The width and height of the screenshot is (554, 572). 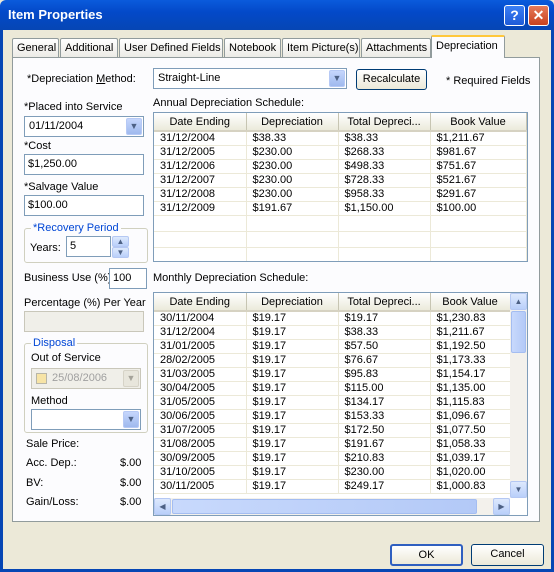 What do you see at coordinates (66, 358) in the screenshot?
I see `out-of-service-label: Out of Service` at bounding box center [66, 358].